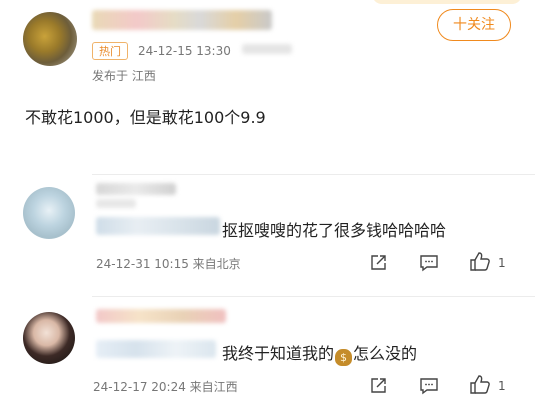 This screenshot has height=417, width=535. Describe the element at coordinates (344, 357) in the screenshot. I see `money-bag-icon: $` at that location.